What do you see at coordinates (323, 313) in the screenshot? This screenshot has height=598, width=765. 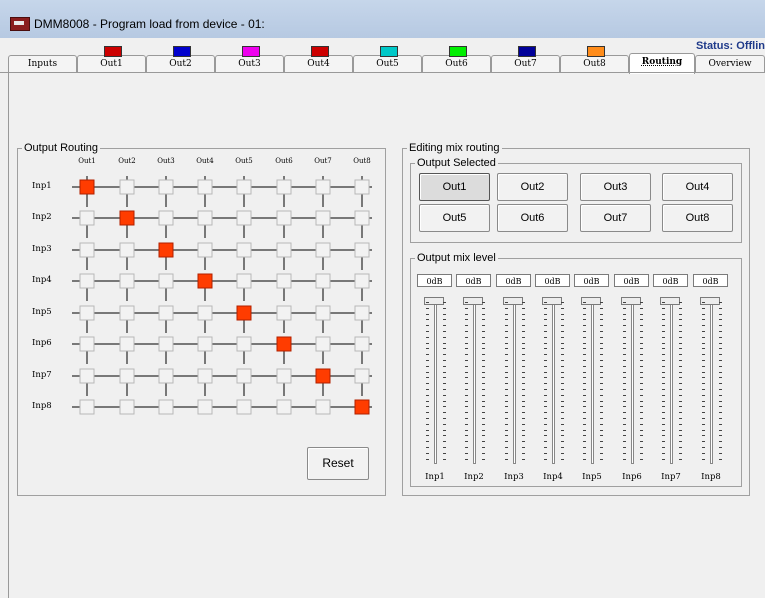 I see `route-cell-inp5-out7` at bounding box center [323, 313].